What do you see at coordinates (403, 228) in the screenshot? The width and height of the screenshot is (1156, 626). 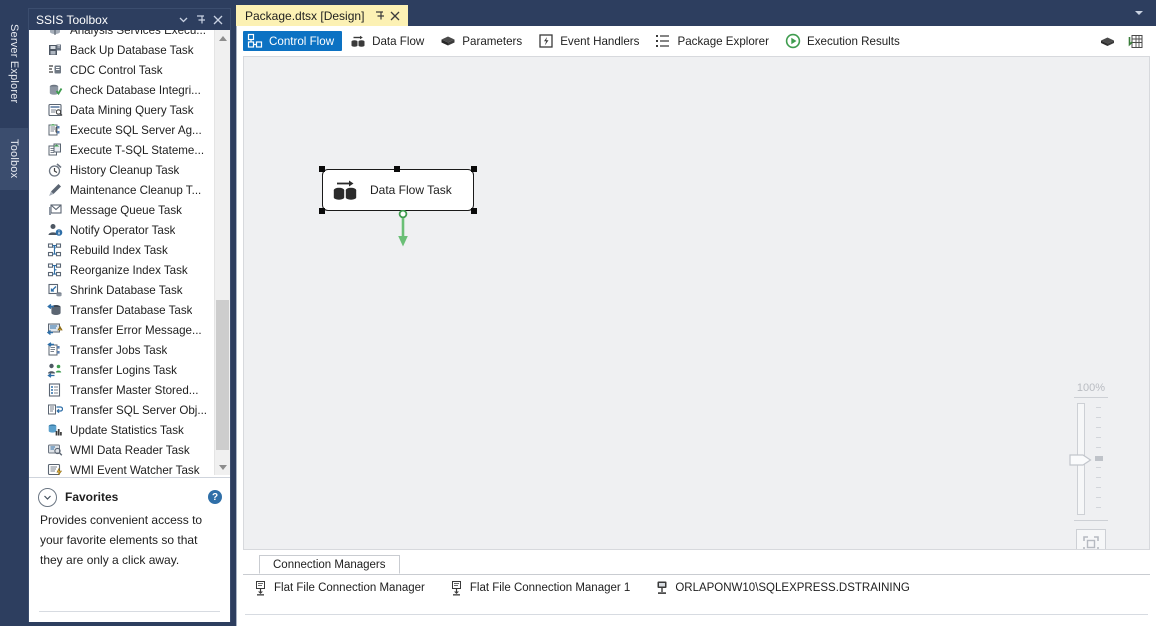 I see `precedence-constraint-arrow-icon` at bounding box center [403, 228].